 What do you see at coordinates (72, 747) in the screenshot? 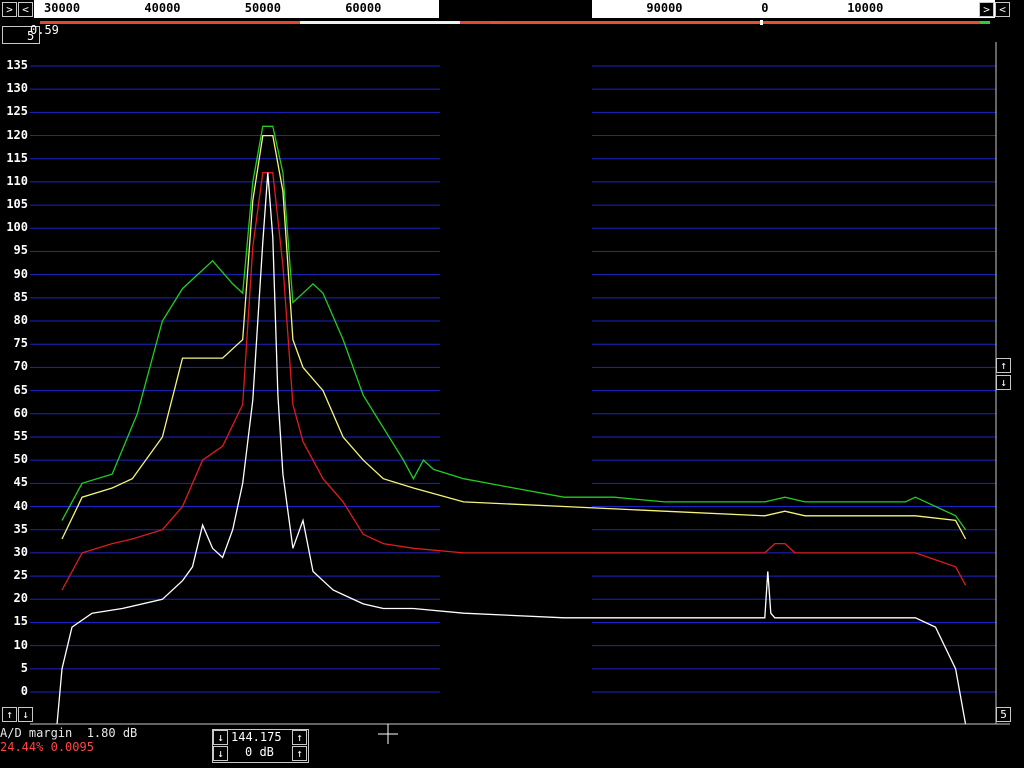
I see `overload-ratio: 0.0095` at bounding box center [72, 747].